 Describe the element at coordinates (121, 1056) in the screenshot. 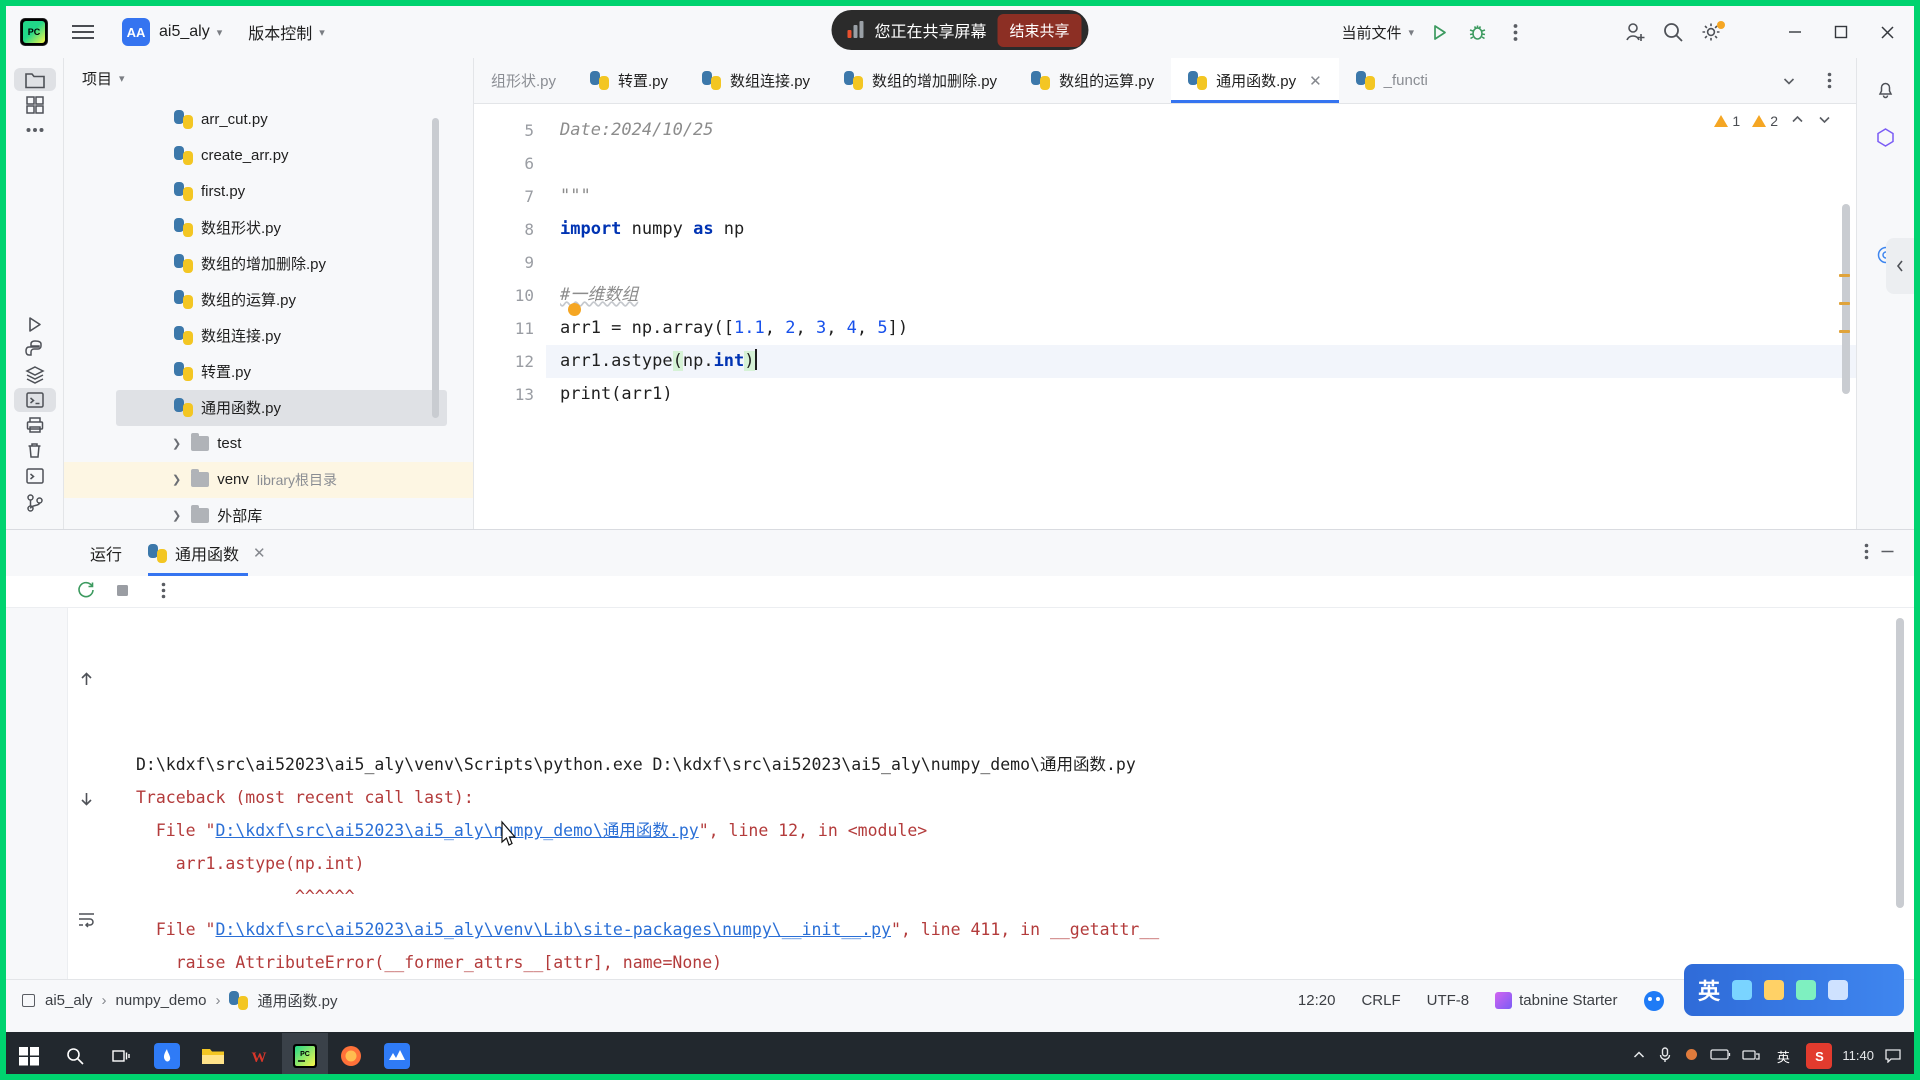

I see `task-view-icon` at that location.